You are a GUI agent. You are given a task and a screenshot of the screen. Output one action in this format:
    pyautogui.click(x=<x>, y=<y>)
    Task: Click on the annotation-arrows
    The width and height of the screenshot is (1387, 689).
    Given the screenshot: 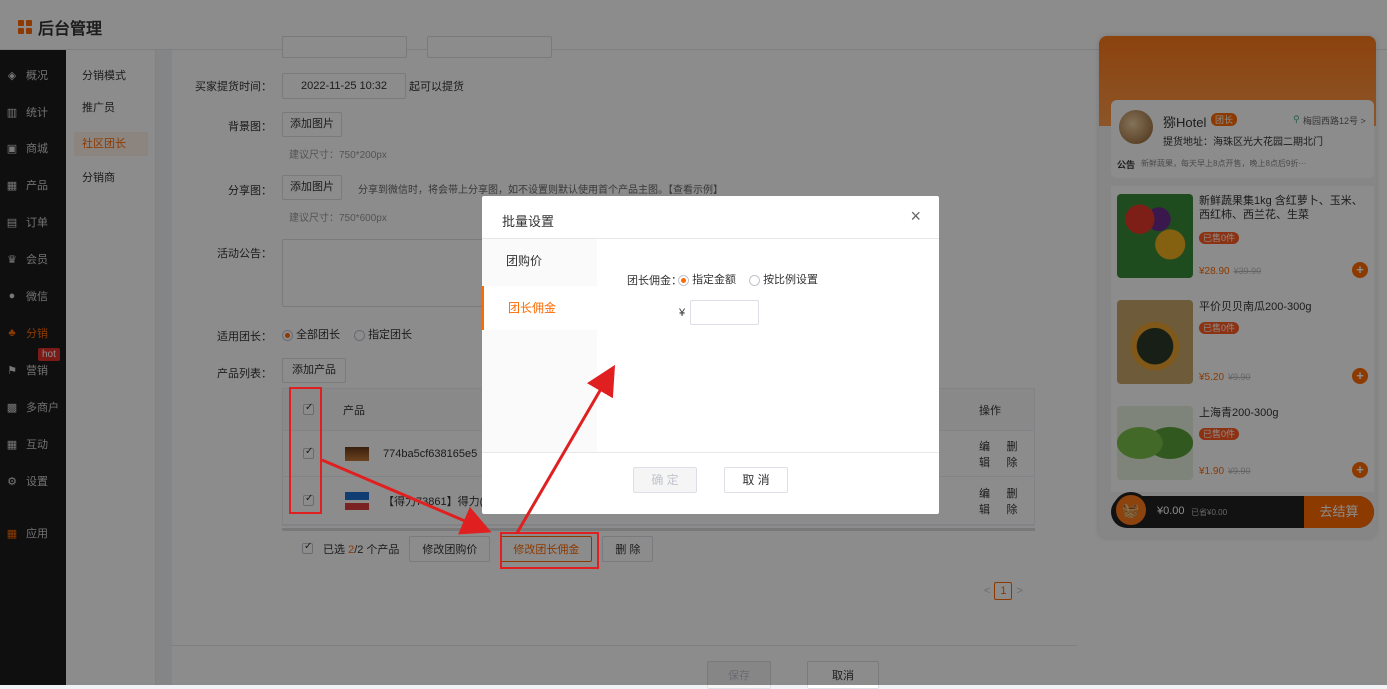 What is the action you would take?
    pyautogui.click(x=468, y=449)
    